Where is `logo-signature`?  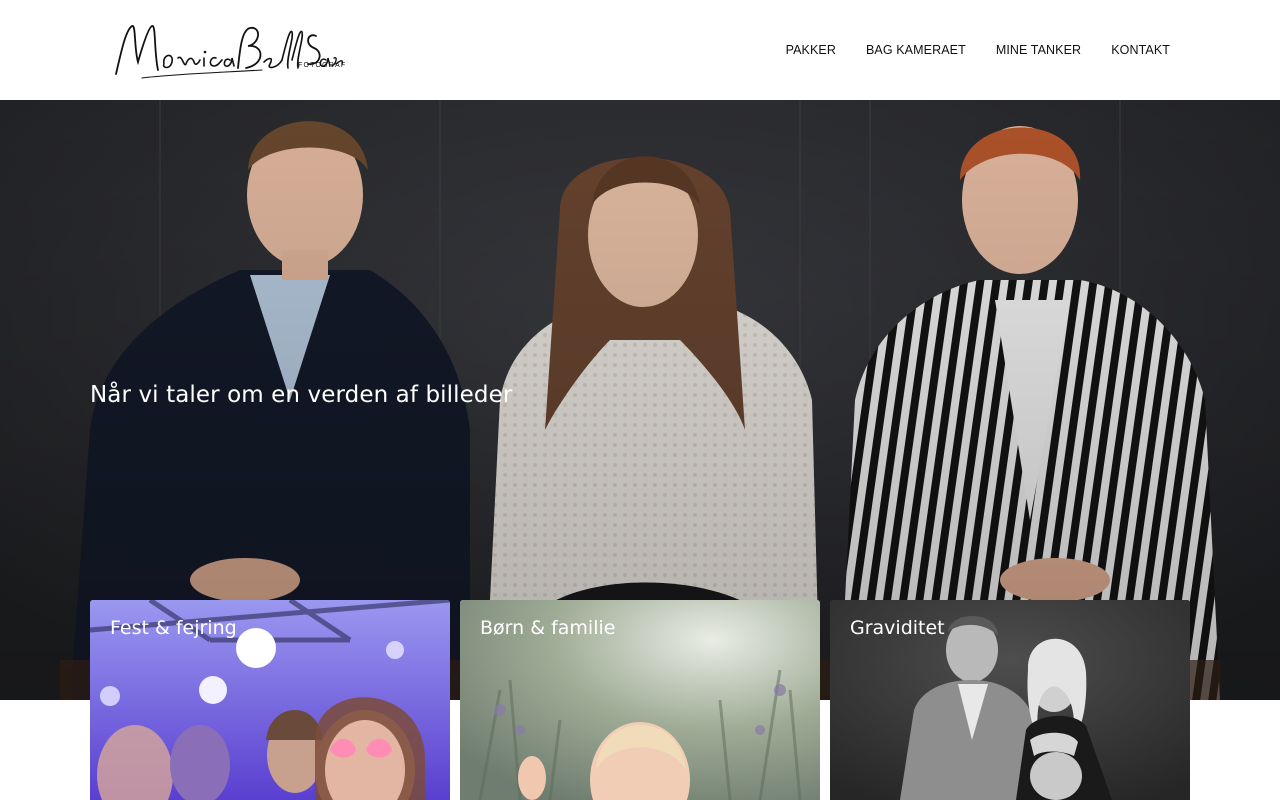 logo-signature is located at coordinates (229, 52).